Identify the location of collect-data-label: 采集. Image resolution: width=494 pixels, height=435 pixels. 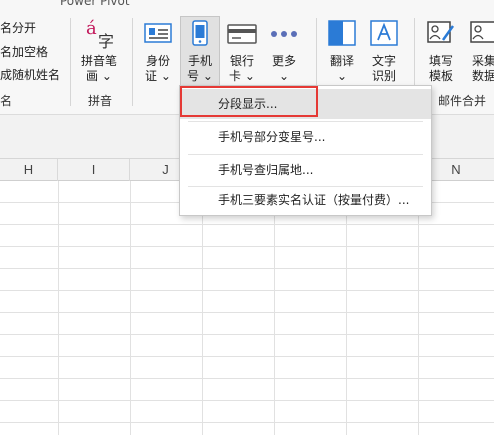
(482, 61).